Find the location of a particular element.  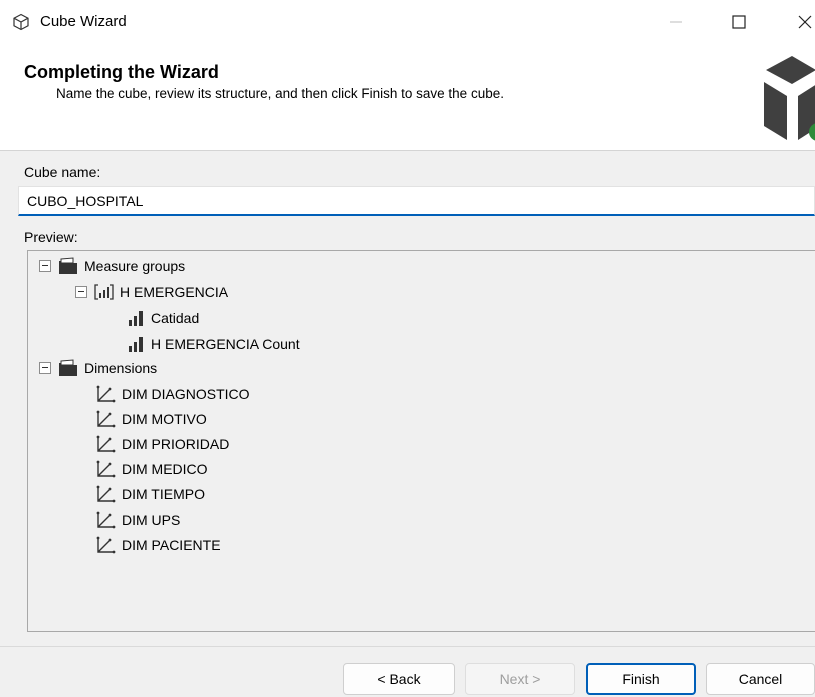

tree-node-dimension: DIM MOTIVO is located at coordinates (151, 419).